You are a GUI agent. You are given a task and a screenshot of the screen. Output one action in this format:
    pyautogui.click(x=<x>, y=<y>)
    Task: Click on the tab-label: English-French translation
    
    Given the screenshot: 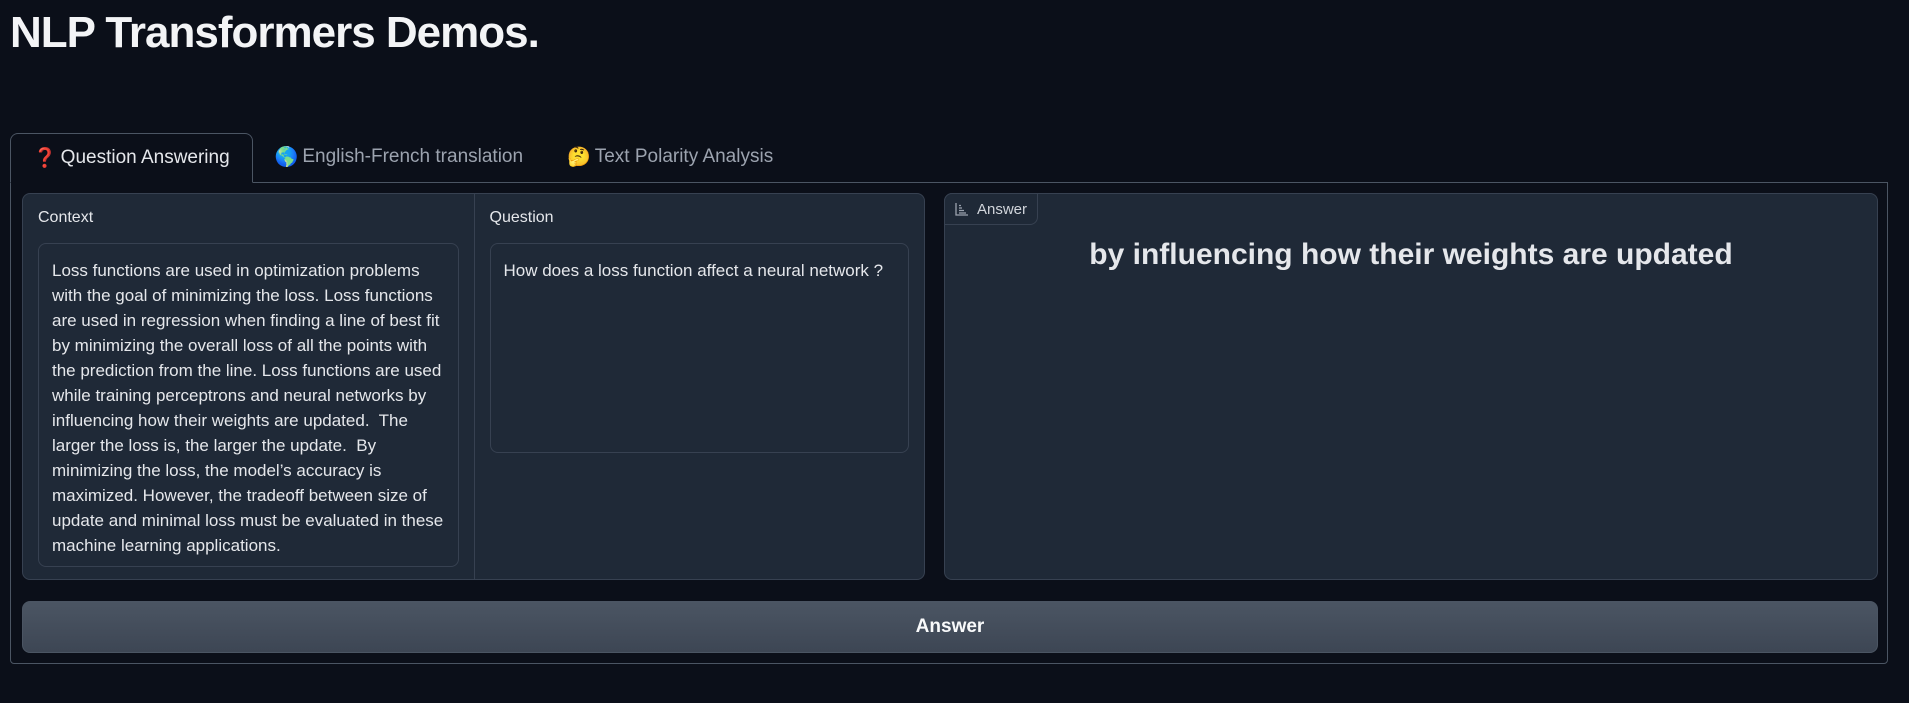 What is the action you would take?
    pyautogui.click(x=413, y=156)
    